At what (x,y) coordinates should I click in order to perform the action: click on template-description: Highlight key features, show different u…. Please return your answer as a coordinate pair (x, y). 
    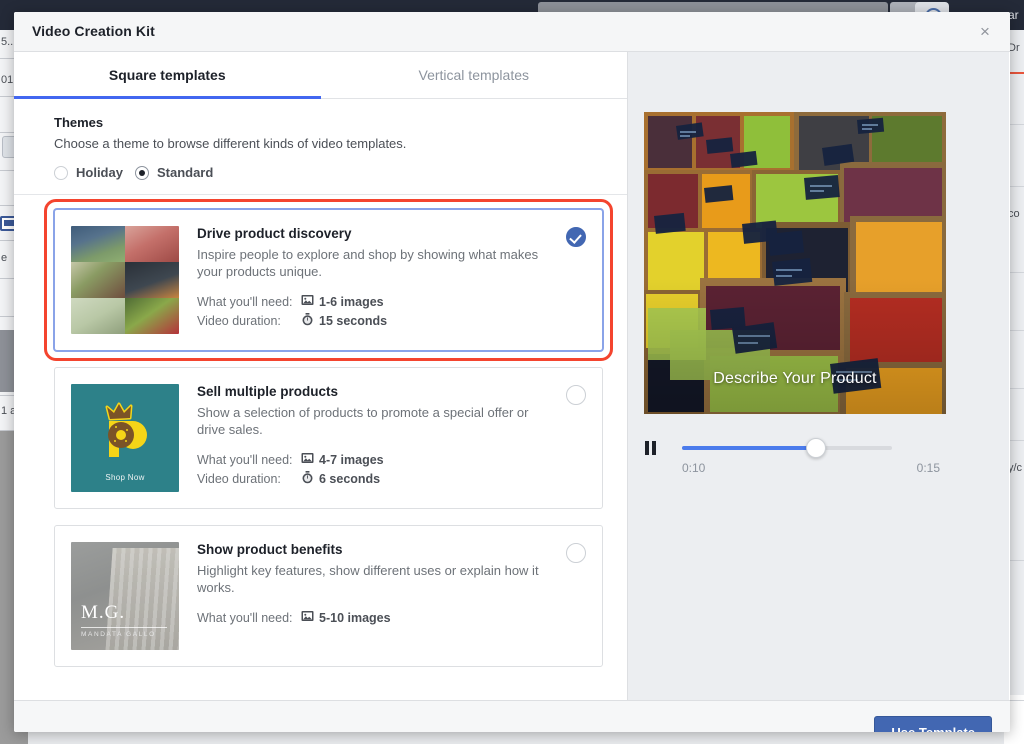
    Looking at the image, I should click on (368, 579).